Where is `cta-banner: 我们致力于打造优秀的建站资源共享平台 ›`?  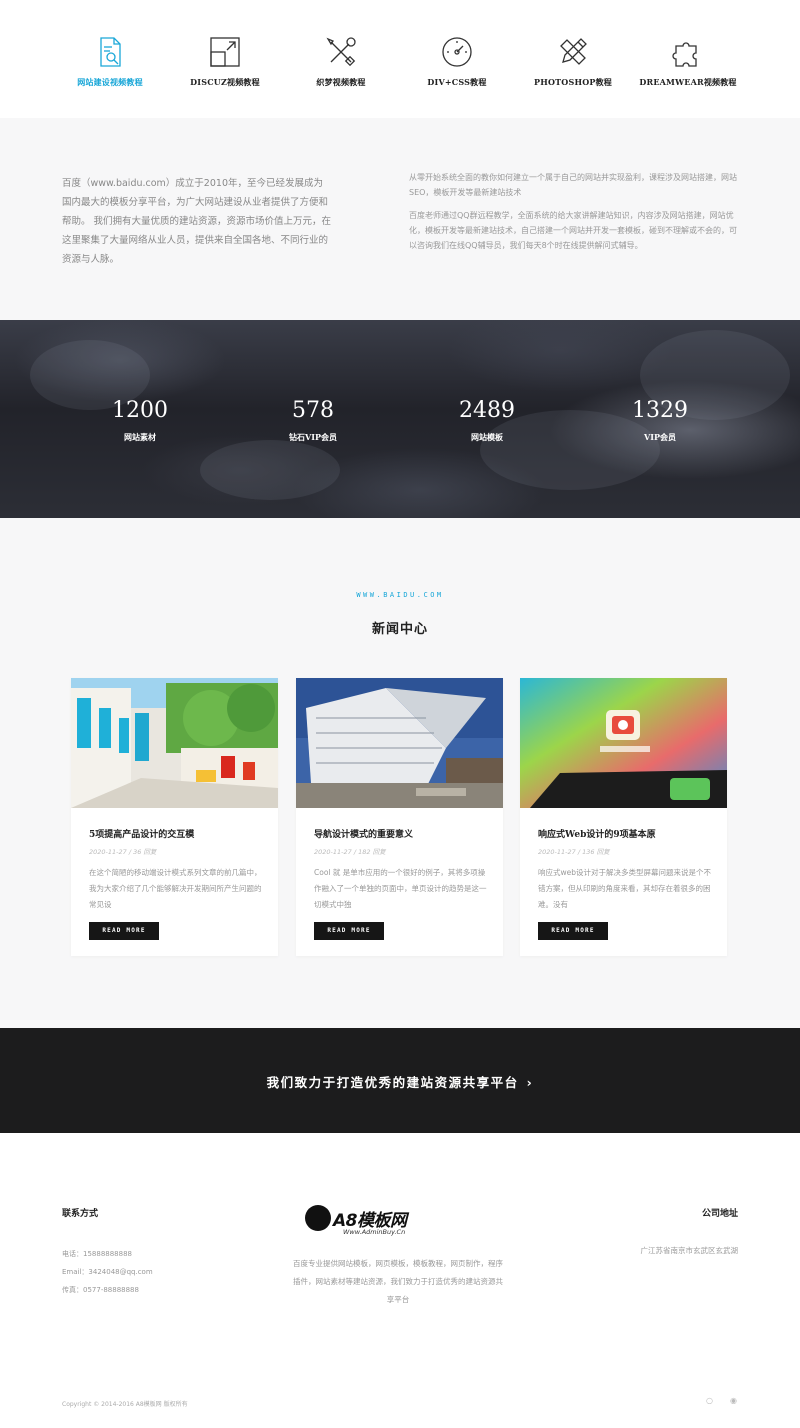
cta-banner: 我们致力于打造优秀的建站资源共享平台 › is located at coordinates (400, 1080).